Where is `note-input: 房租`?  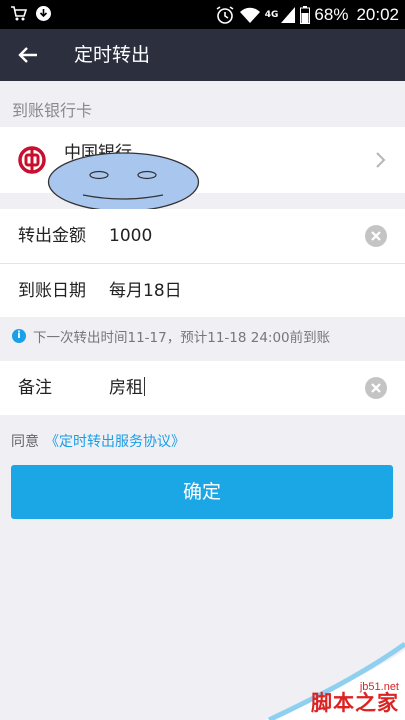
note-input: 房租 is located at coordinates (127, 388).